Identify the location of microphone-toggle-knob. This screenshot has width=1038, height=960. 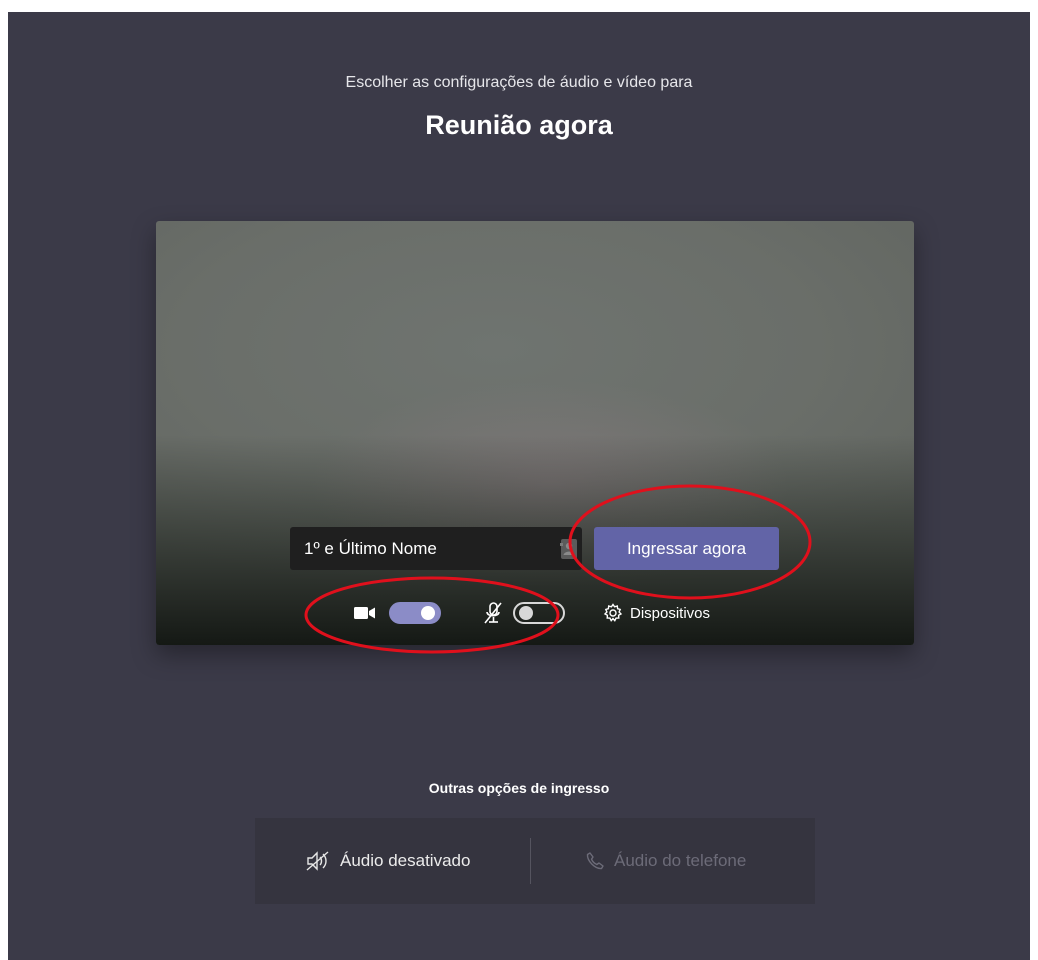
(526, 613).